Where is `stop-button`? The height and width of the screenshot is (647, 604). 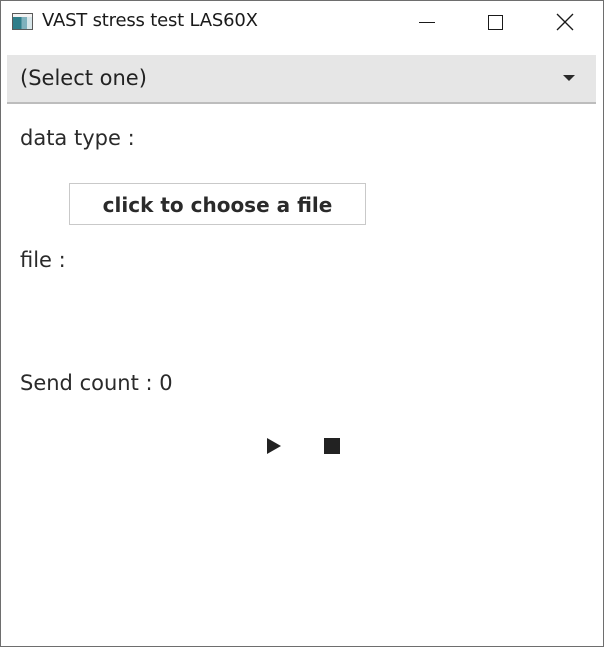
stop-button is located at coordinates (332, 446).